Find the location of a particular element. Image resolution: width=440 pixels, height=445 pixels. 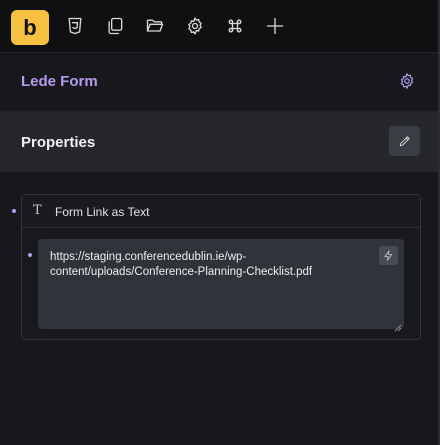

properties-title: Properties is located at coordinates (58, 142).